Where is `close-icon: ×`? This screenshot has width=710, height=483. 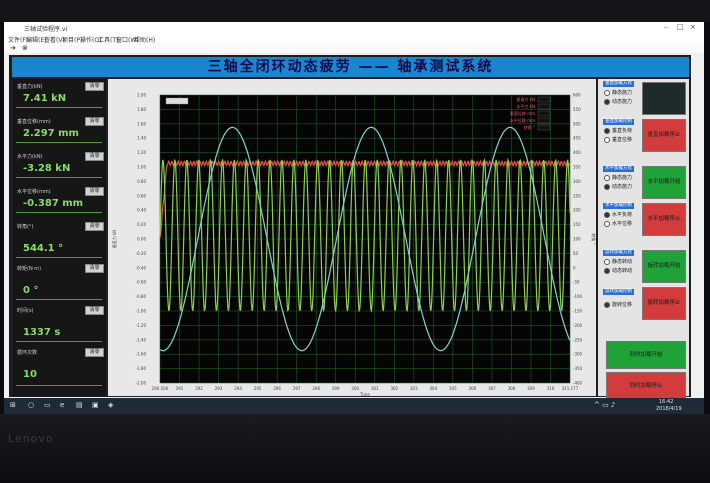 close-icon: × is located at coordinates (693, 27).